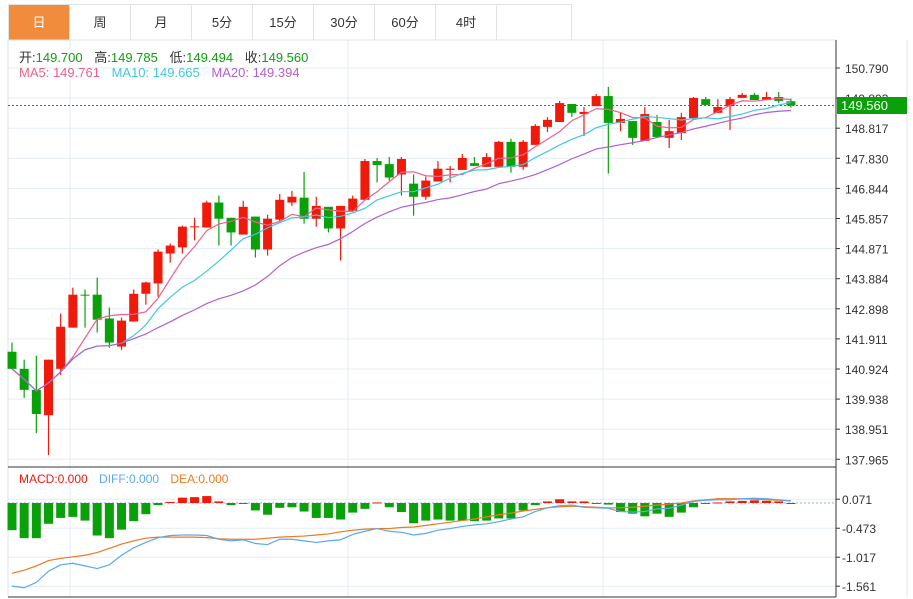 The height and width of the screenshot is (599, 913). I want to click on price-axis-label: 142.898, so click(867, 310).